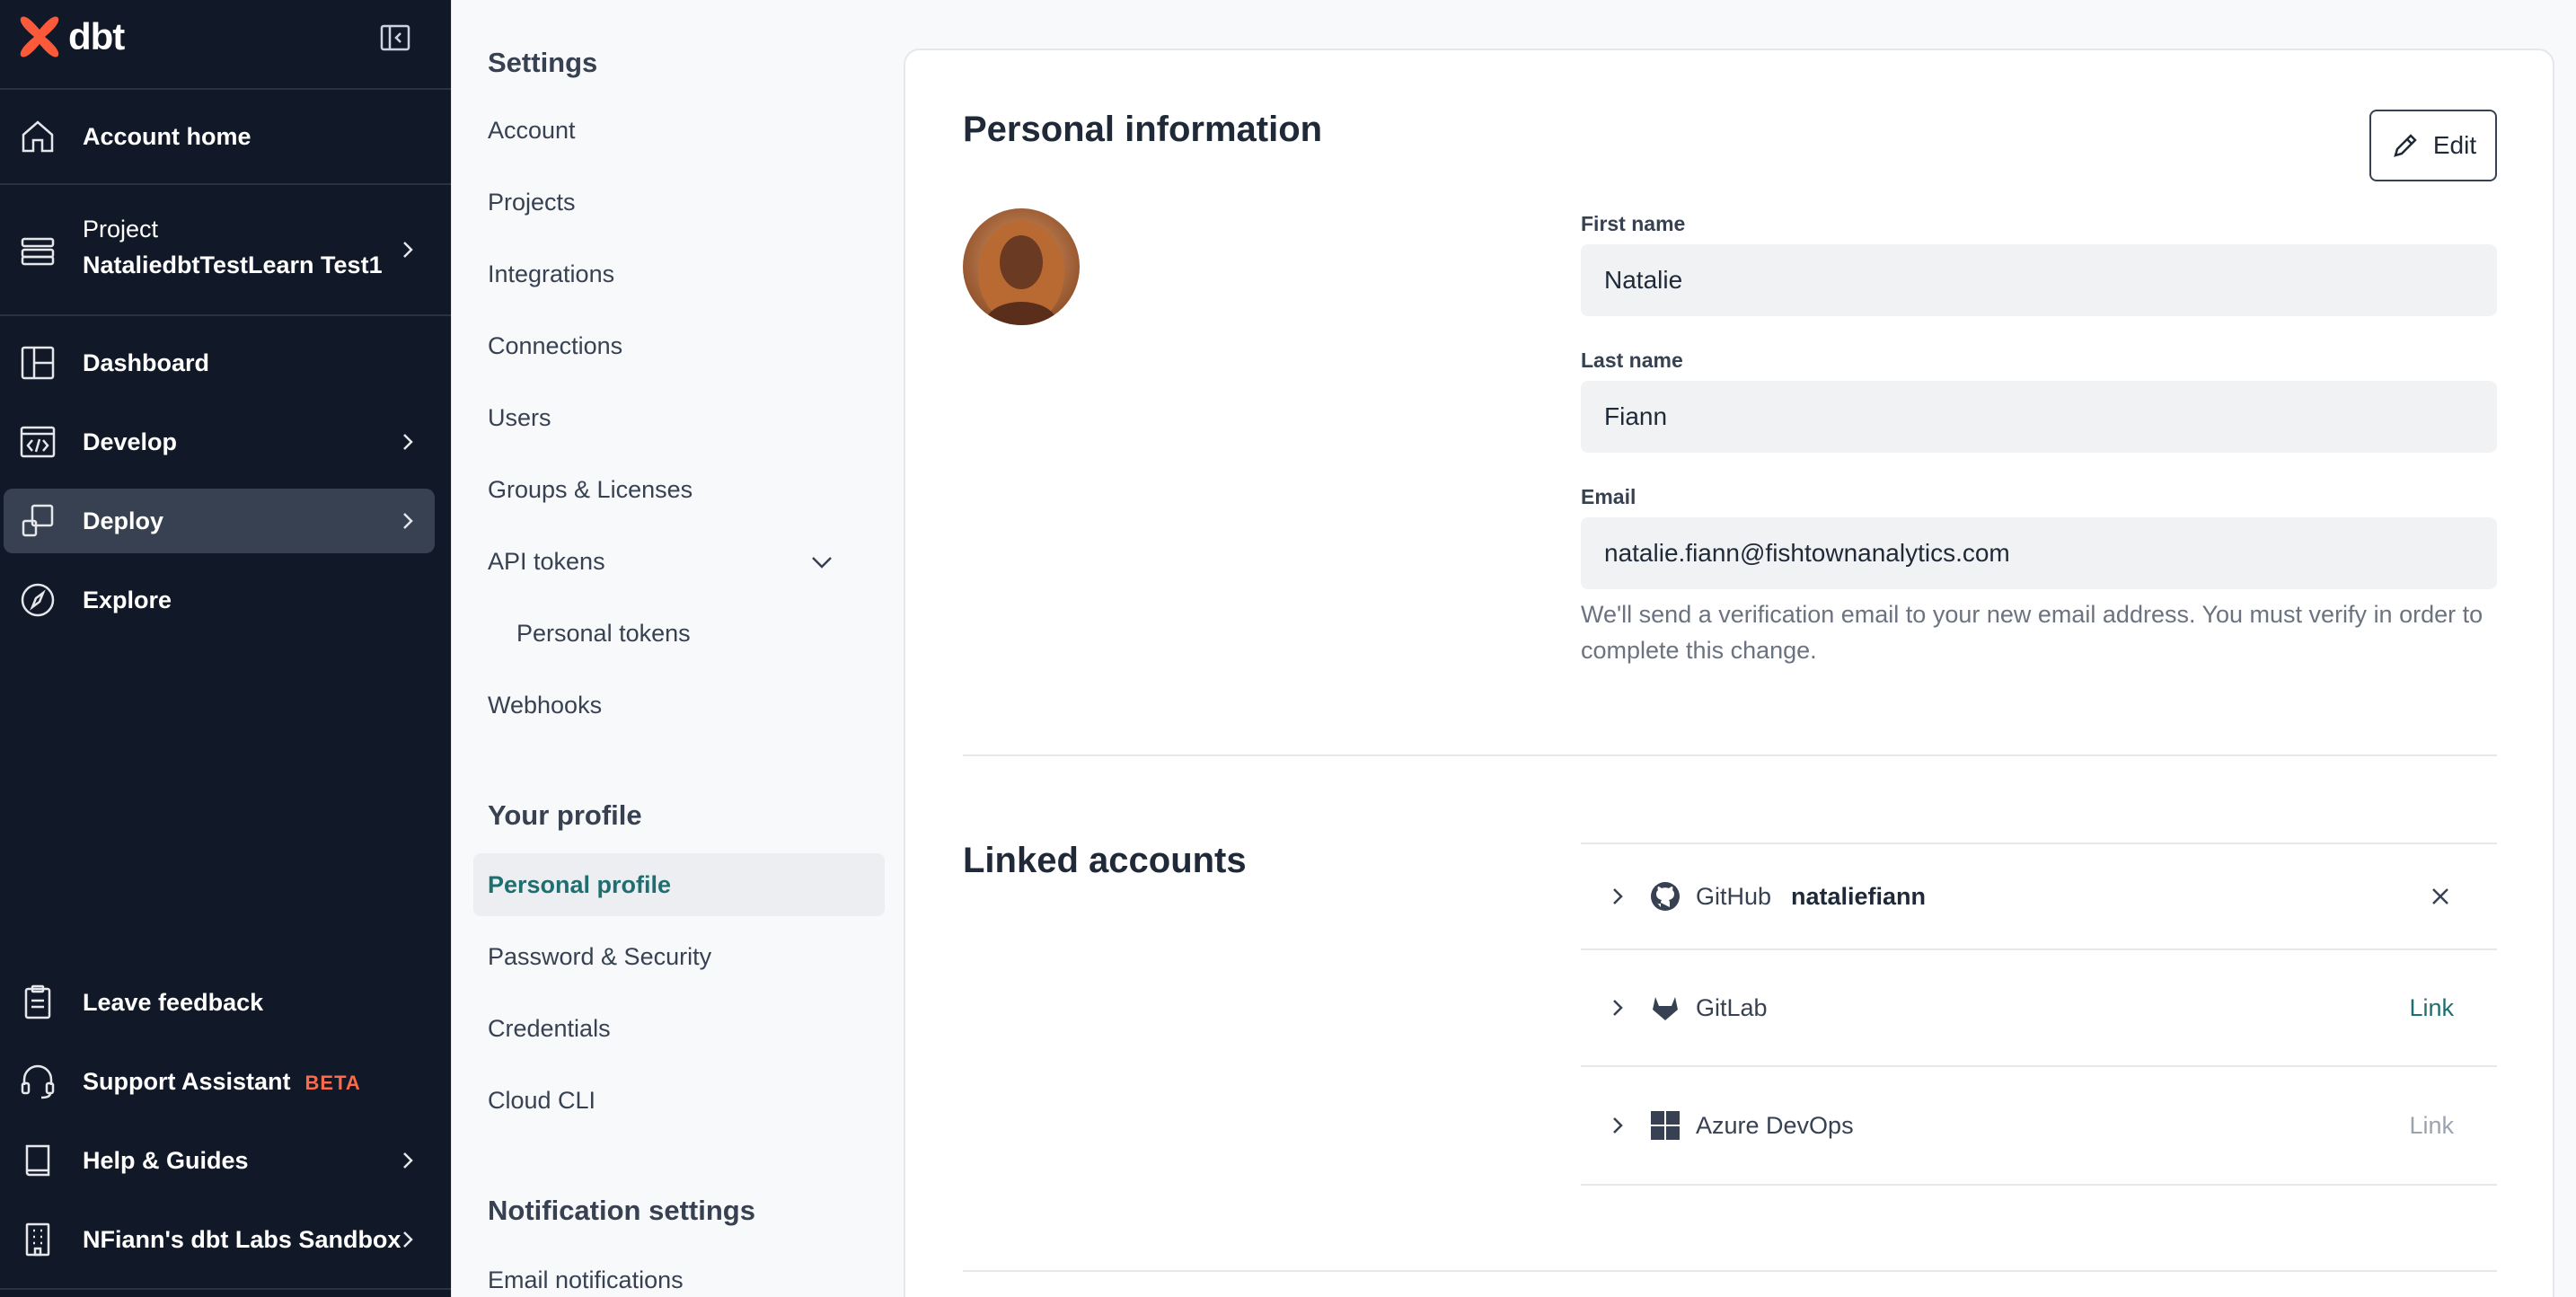 The height and width of the screenshot is (1297, 2576). What do you see at coordinates (621, 1210) in the screenshot?
I see `notification-heading: Notification settings` at bounding box center [621, 1210].